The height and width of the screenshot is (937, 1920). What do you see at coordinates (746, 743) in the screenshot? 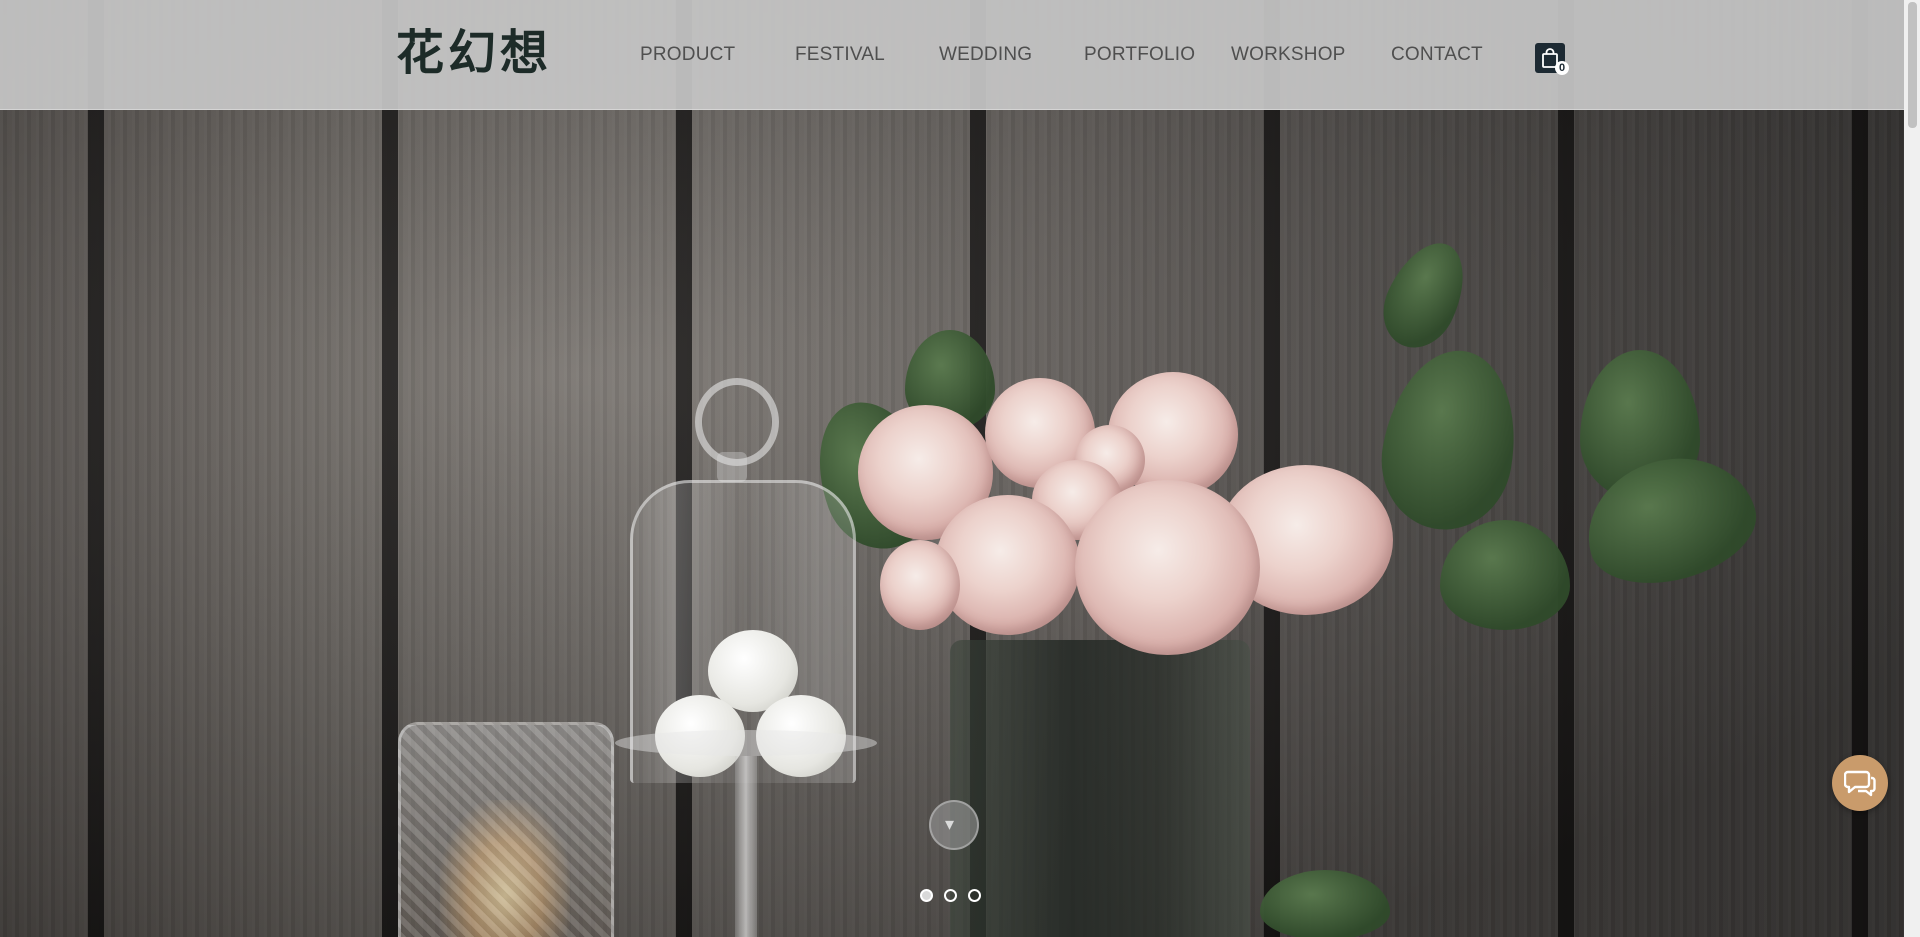
I see `cloche-plate` at bounding box center [746, 743].